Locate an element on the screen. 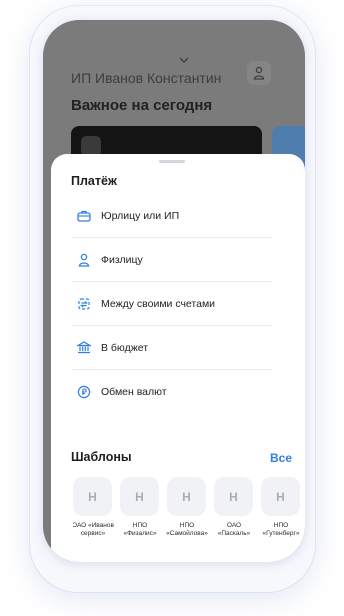 The width and height of the screenshot is (344, 616). templates-title: Шаблоны is located at coordinates (101, 457).